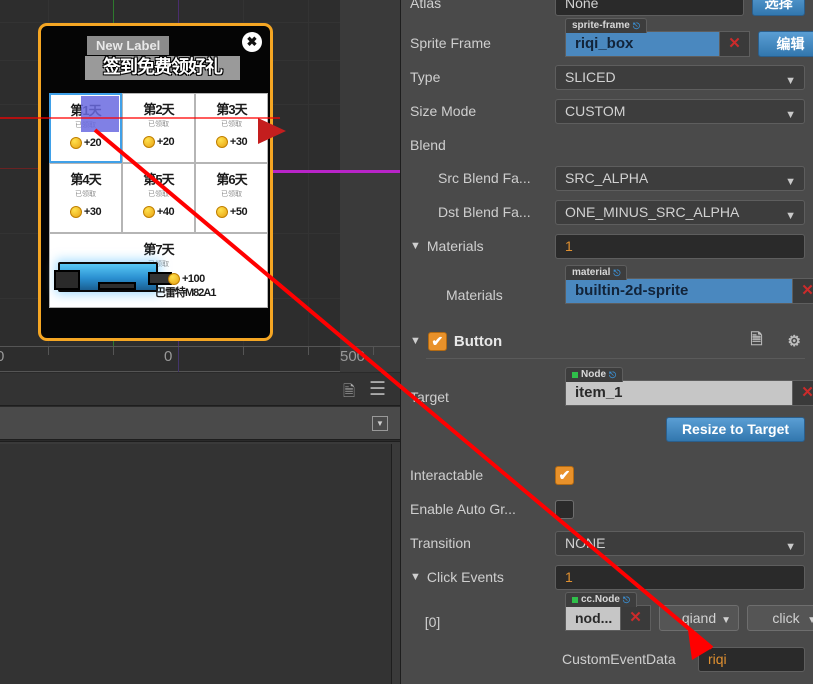 The height and width of the screenshot is (684, 813). I want to click on size-mode-value: CUSTOM, so click(595, 110).